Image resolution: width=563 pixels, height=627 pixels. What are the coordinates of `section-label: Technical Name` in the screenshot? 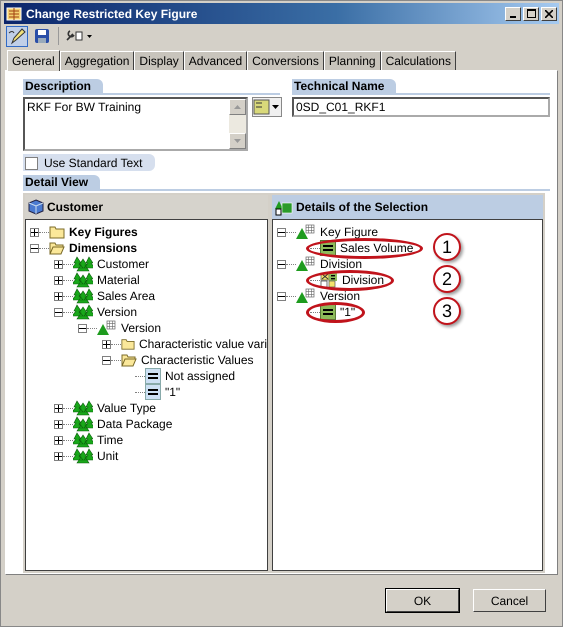 It's located at (344, 86).